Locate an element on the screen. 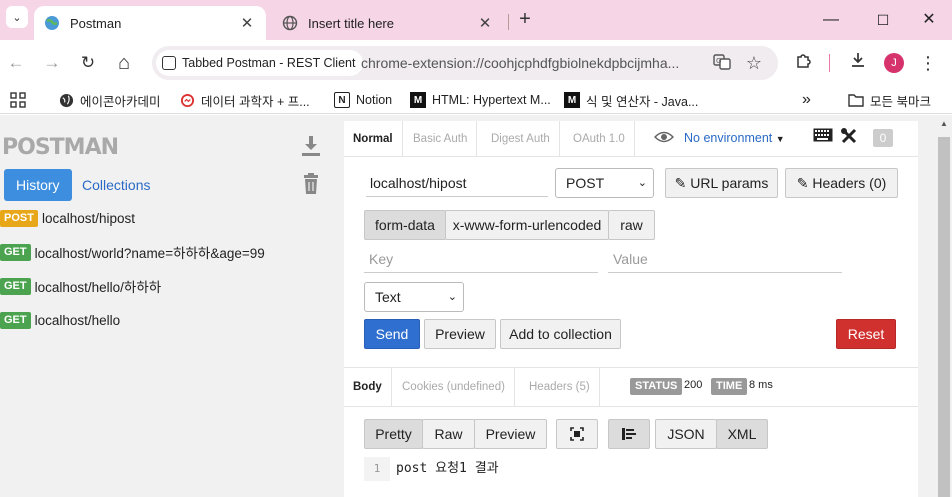 The image size is (952, 497). minimize-button: — is located at coordinates (831, 20).